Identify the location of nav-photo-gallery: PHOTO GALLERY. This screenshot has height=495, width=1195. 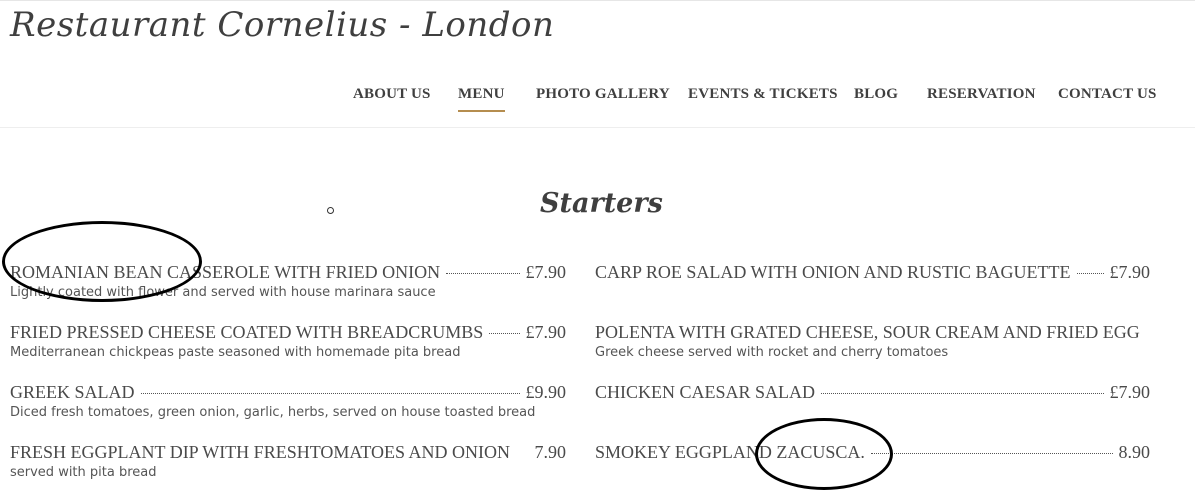
(603, 94).